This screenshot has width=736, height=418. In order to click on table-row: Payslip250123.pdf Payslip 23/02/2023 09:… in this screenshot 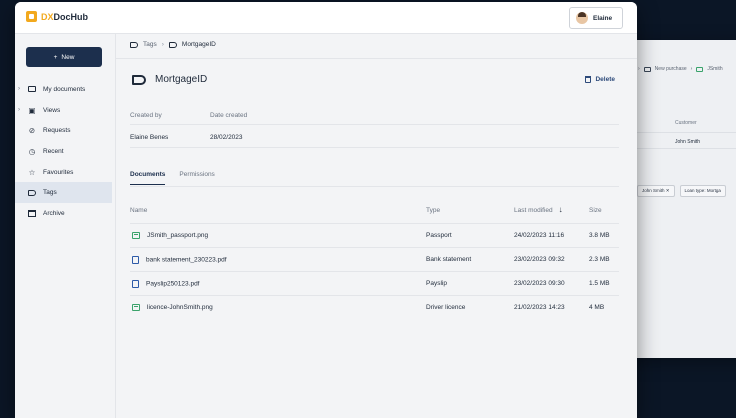, I will do `click(374, 283)`.